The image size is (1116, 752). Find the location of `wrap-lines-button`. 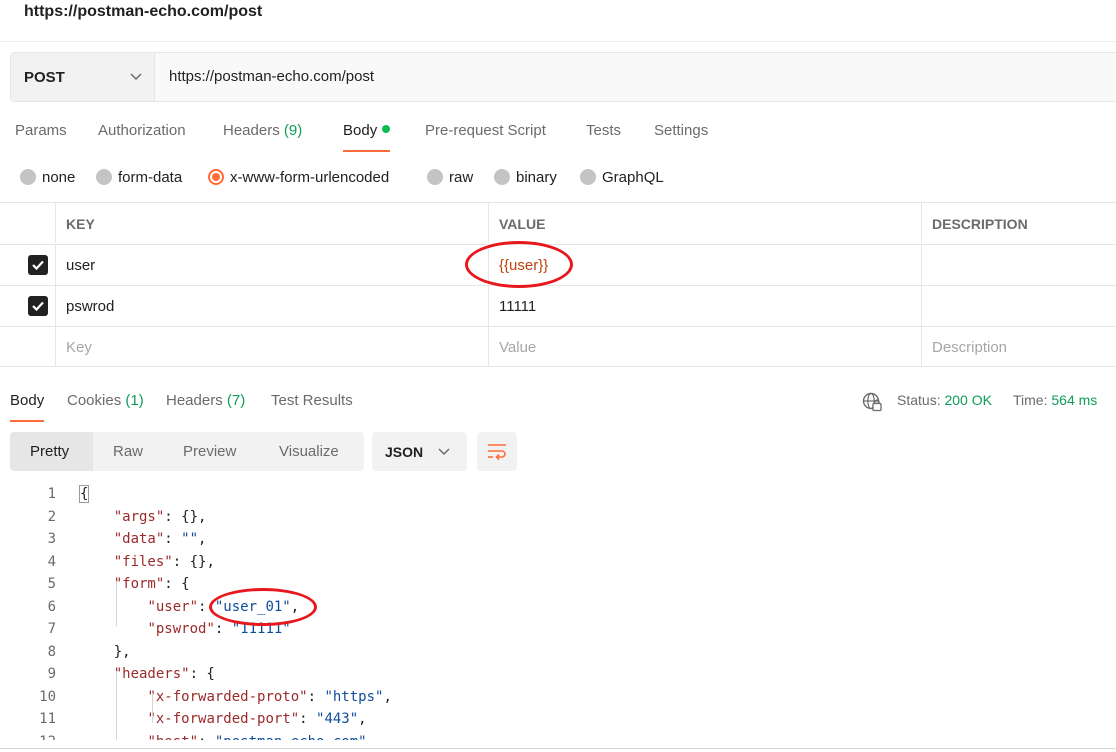

wrap-lines-button is located at coordinates (497, 451).